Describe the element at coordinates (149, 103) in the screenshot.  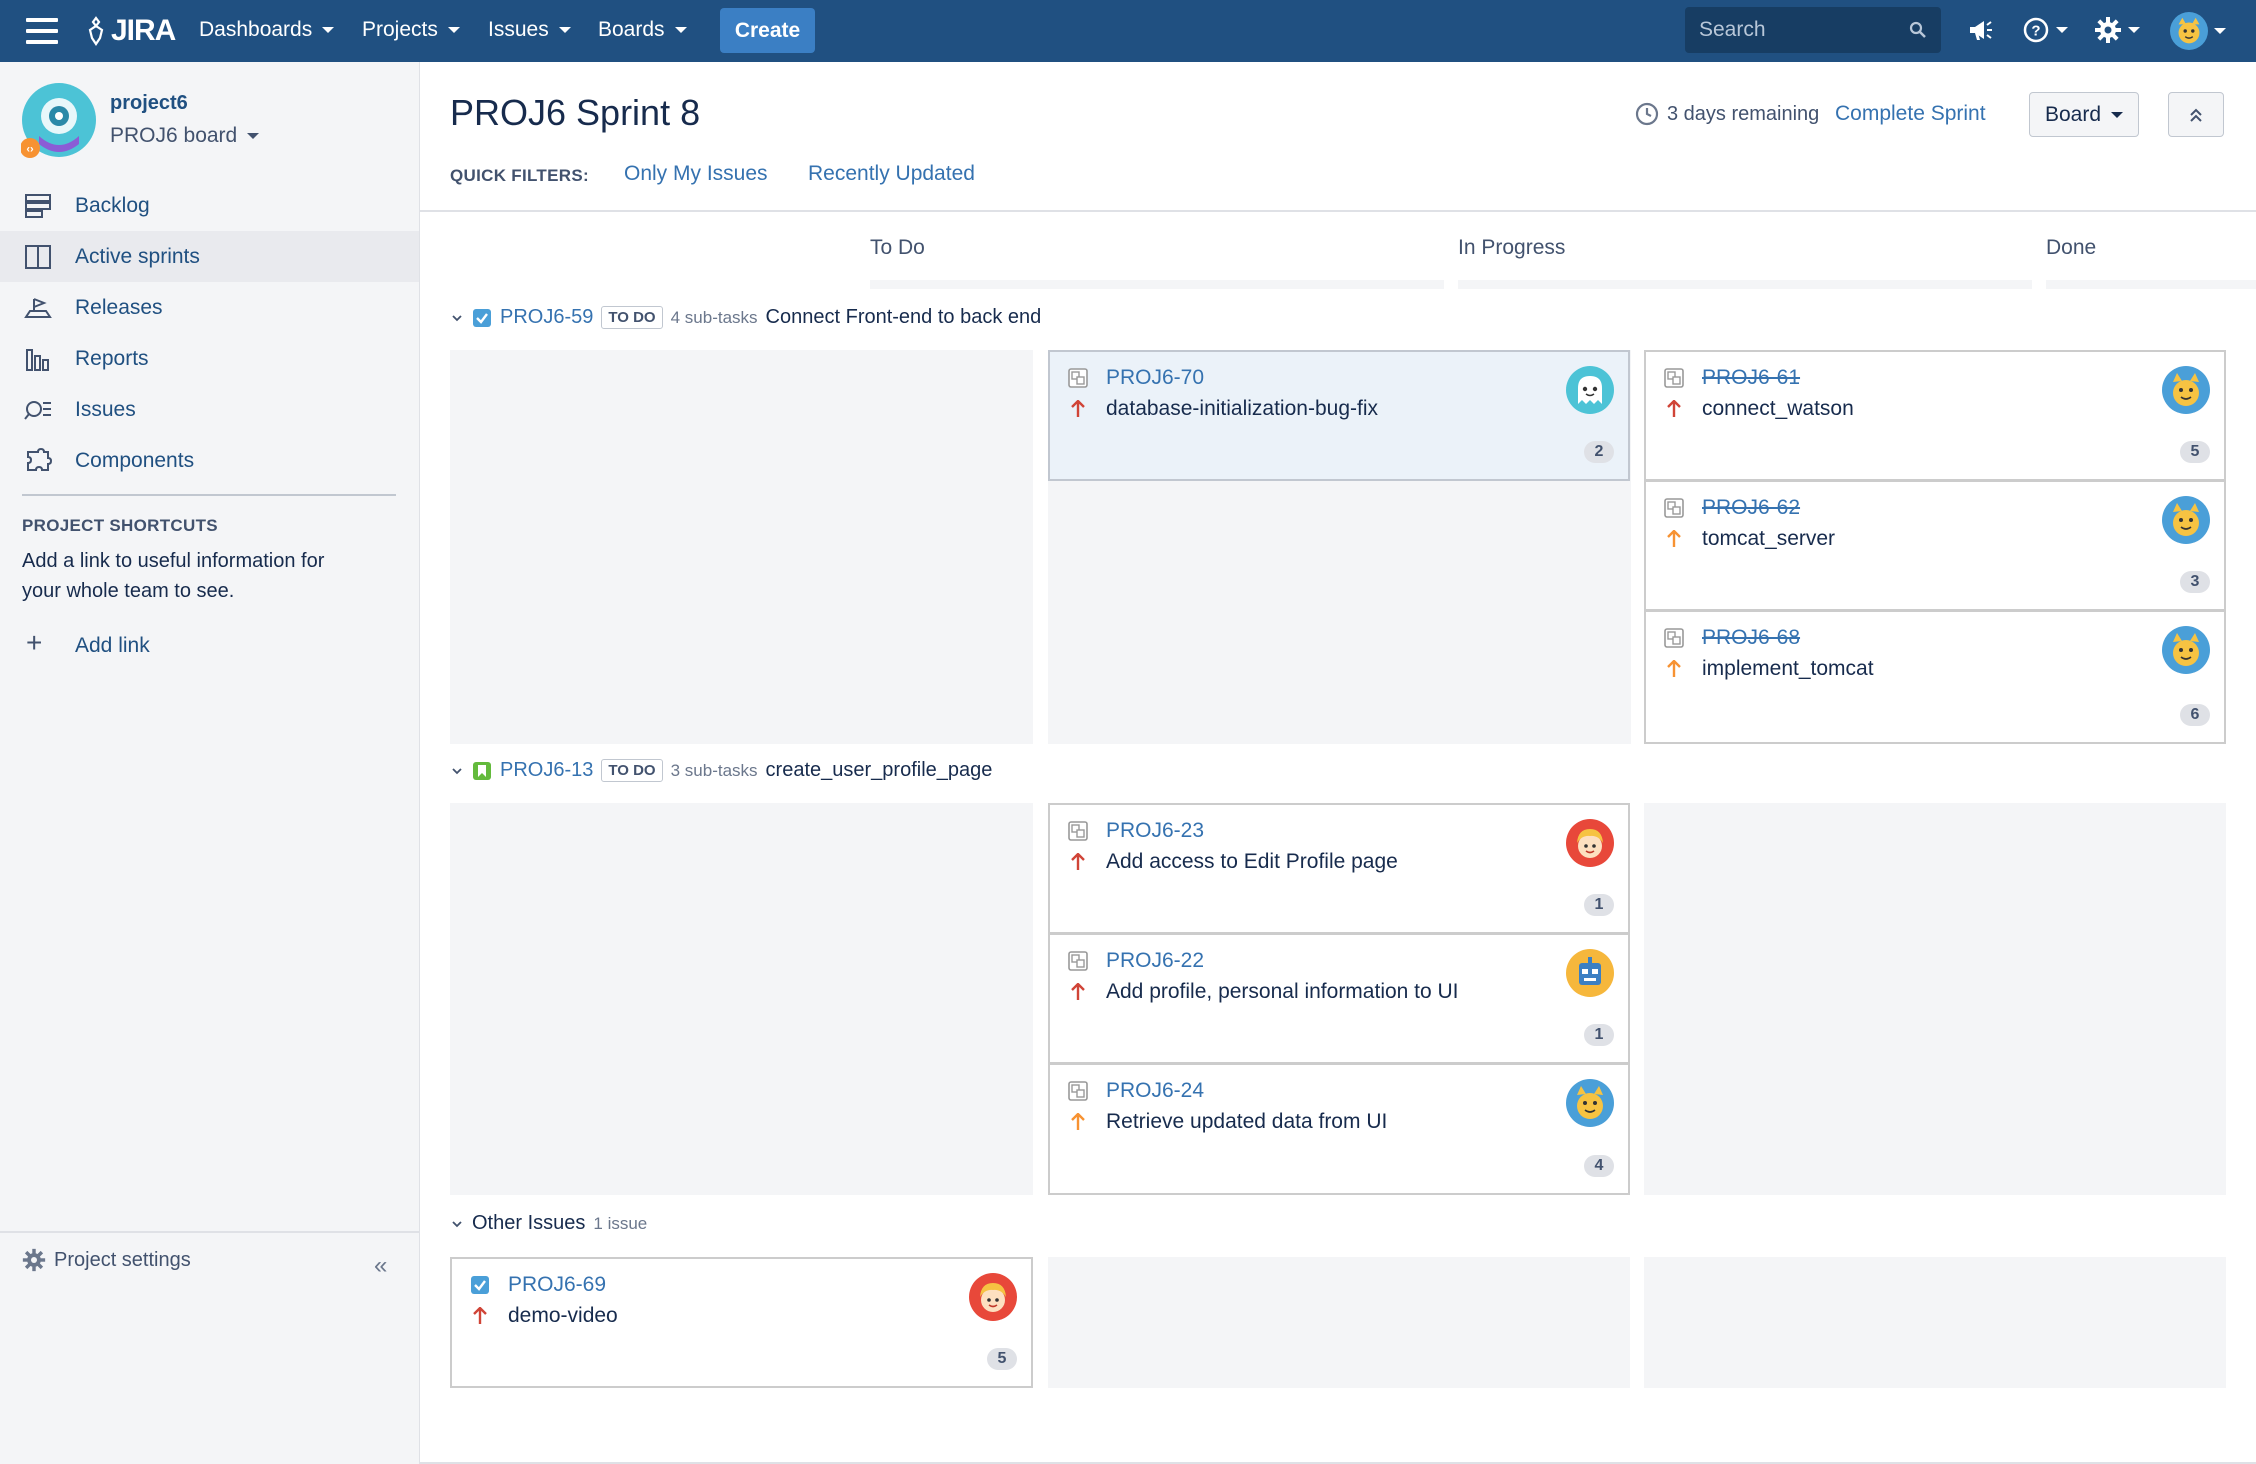
I see `project-name: project6` at that location.